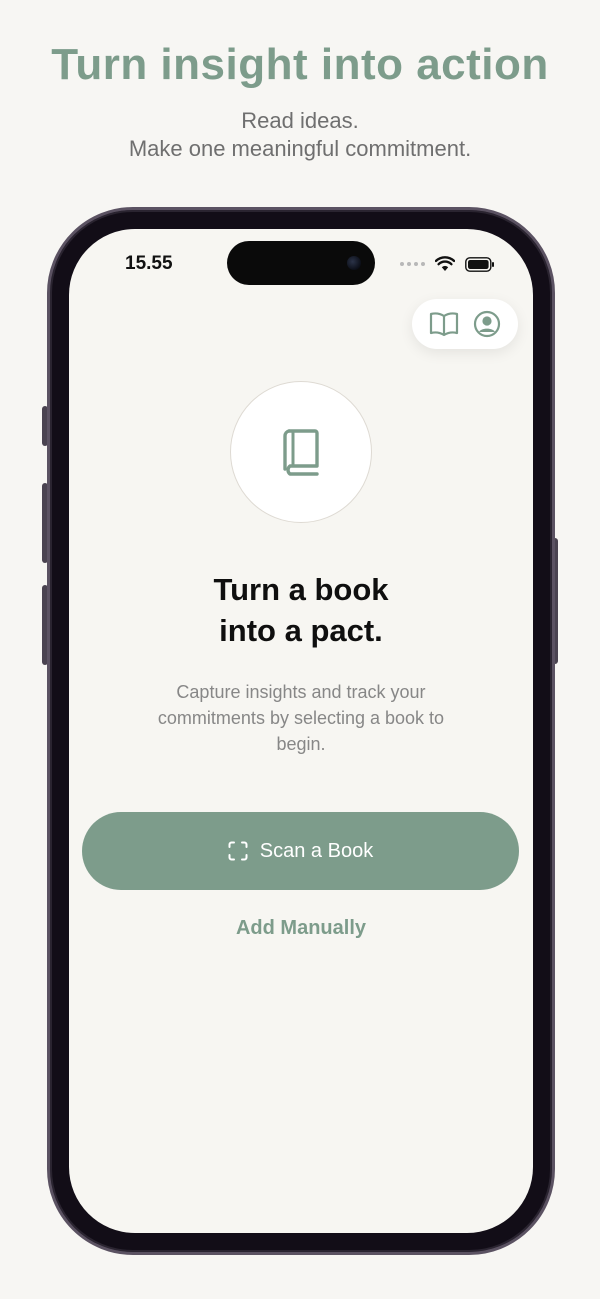 The width and height of the screenshot is (600, 1299). What do you see at coordinates (316, 850) in the screenshot?
I see `scan-book-label: Scan a Book` at bounding box center [316, 850].